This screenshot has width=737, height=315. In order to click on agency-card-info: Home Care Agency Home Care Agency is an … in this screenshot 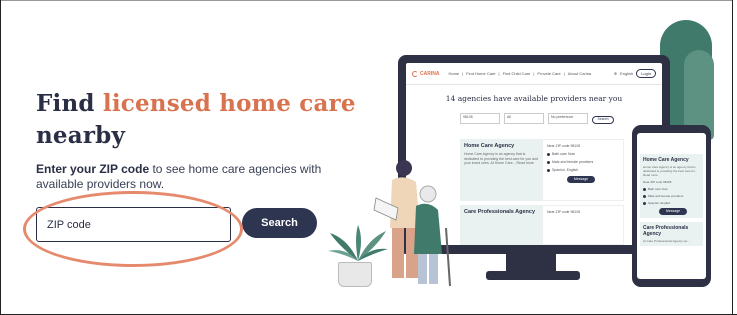, I will do `click(501, 170)`.